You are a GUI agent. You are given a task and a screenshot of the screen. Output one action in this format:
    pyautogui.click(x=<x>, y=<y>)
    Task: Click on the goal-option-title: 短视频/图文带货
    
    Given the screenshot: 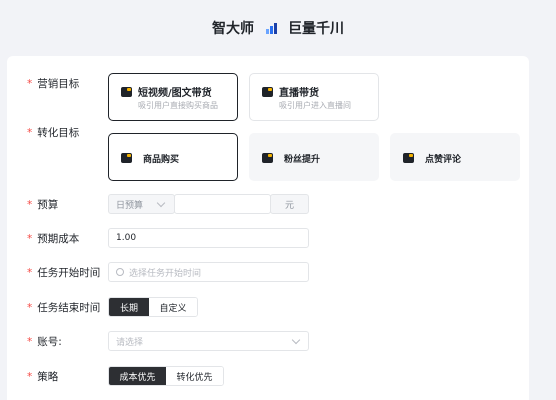 What is the action you would take?
    pyautogui.click(x=175, y=93)
    